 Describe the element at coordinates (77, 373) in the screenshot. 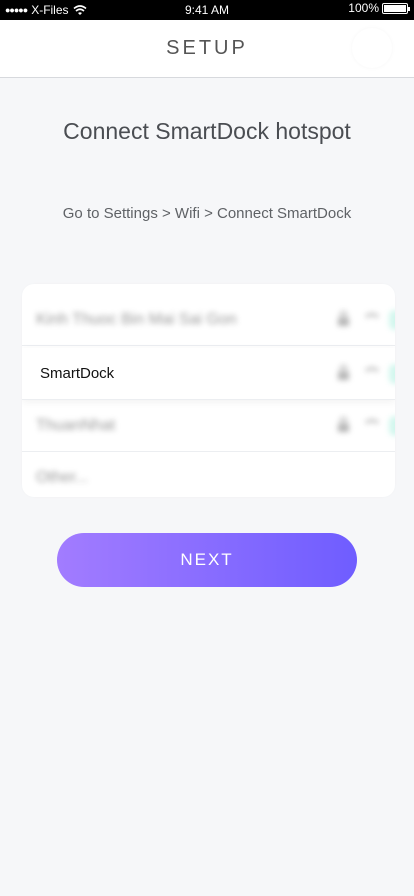

I see `wifi-network-name: SmartDock` at that location.